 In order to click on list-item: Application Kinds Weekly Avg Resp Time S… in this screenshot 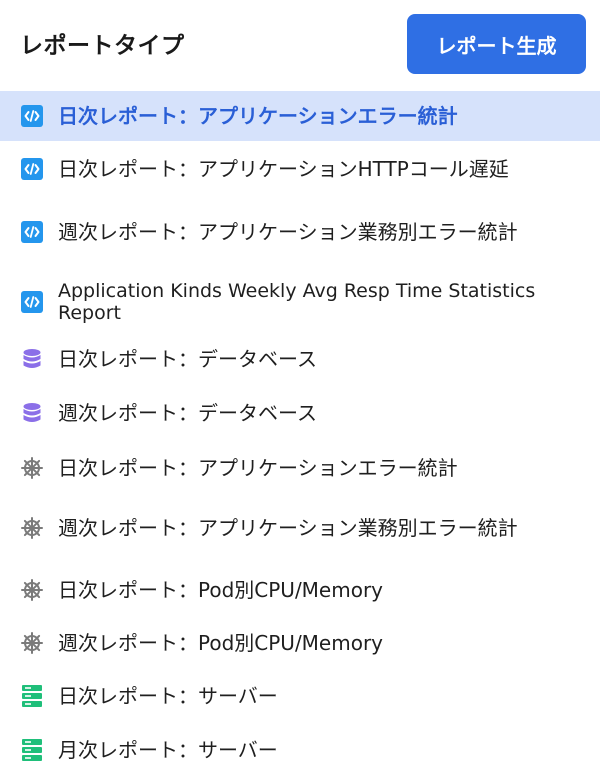, I will do `click(300, 302)`.